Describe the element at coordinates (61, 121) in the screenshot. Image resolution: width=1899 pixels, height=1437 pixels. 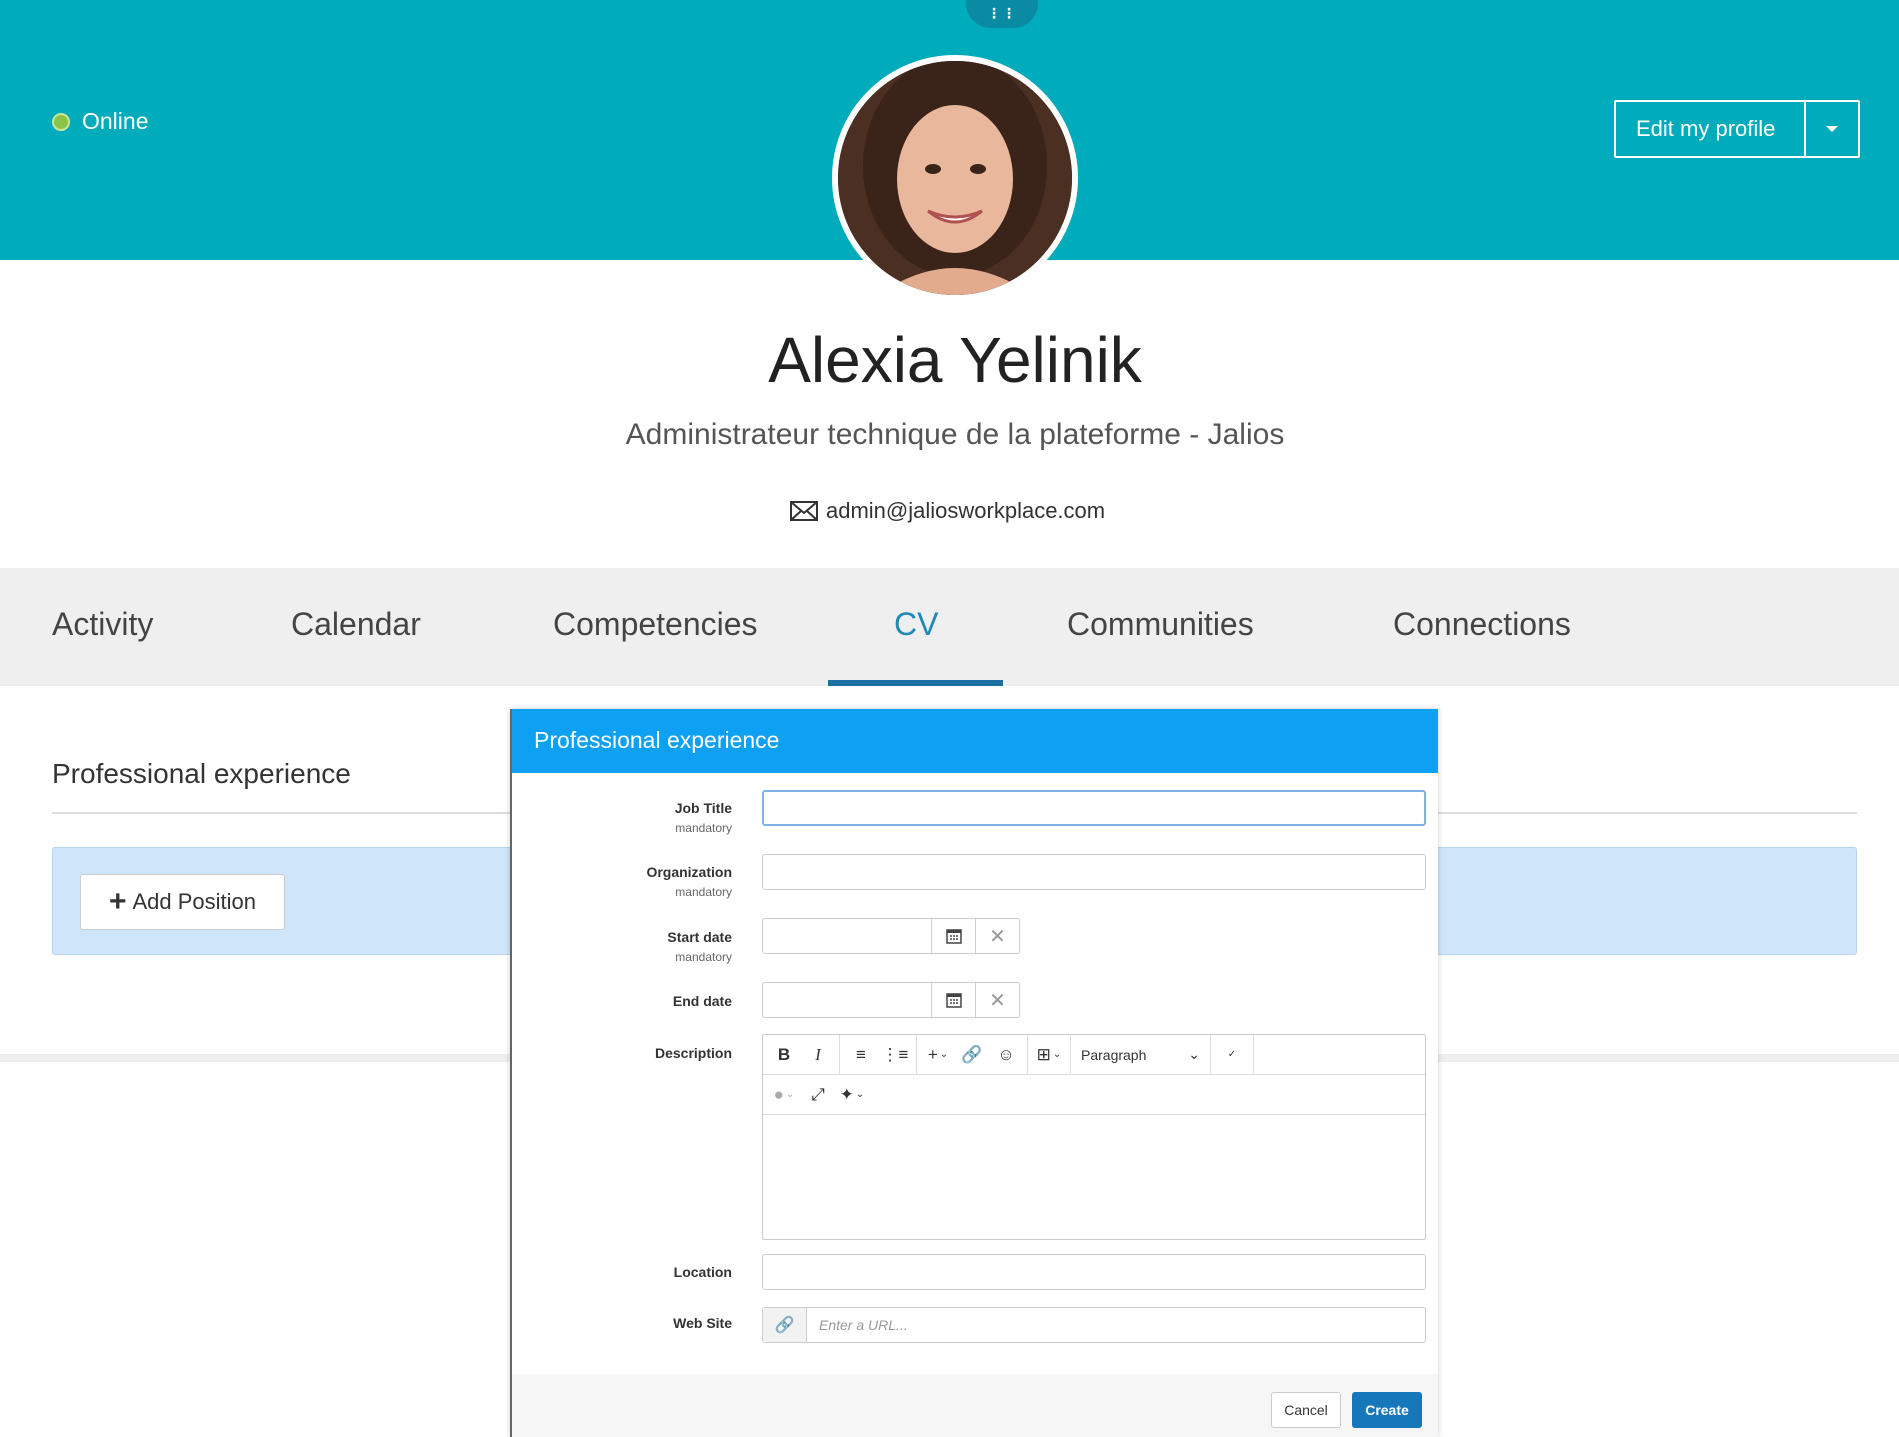
I see `status-dot-icon` at that location.